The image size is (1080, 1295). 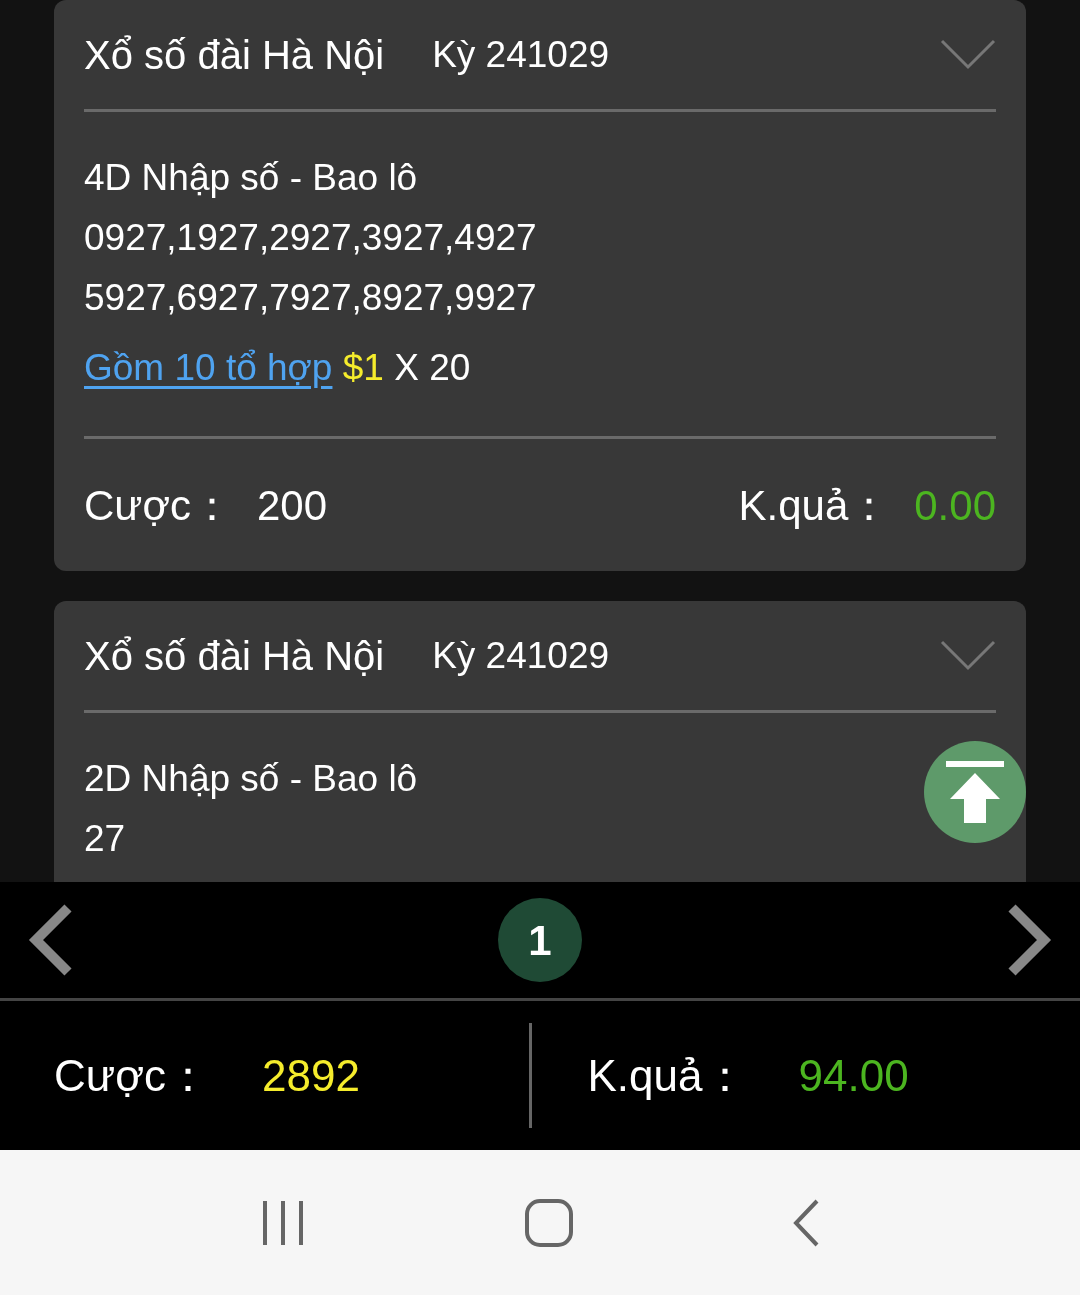 What do you see at coordinates (310, 238) in the screenshot?
I see `bet-numbers: 0927,1927,2927,3927,4927` at bounding box center [310, 238].